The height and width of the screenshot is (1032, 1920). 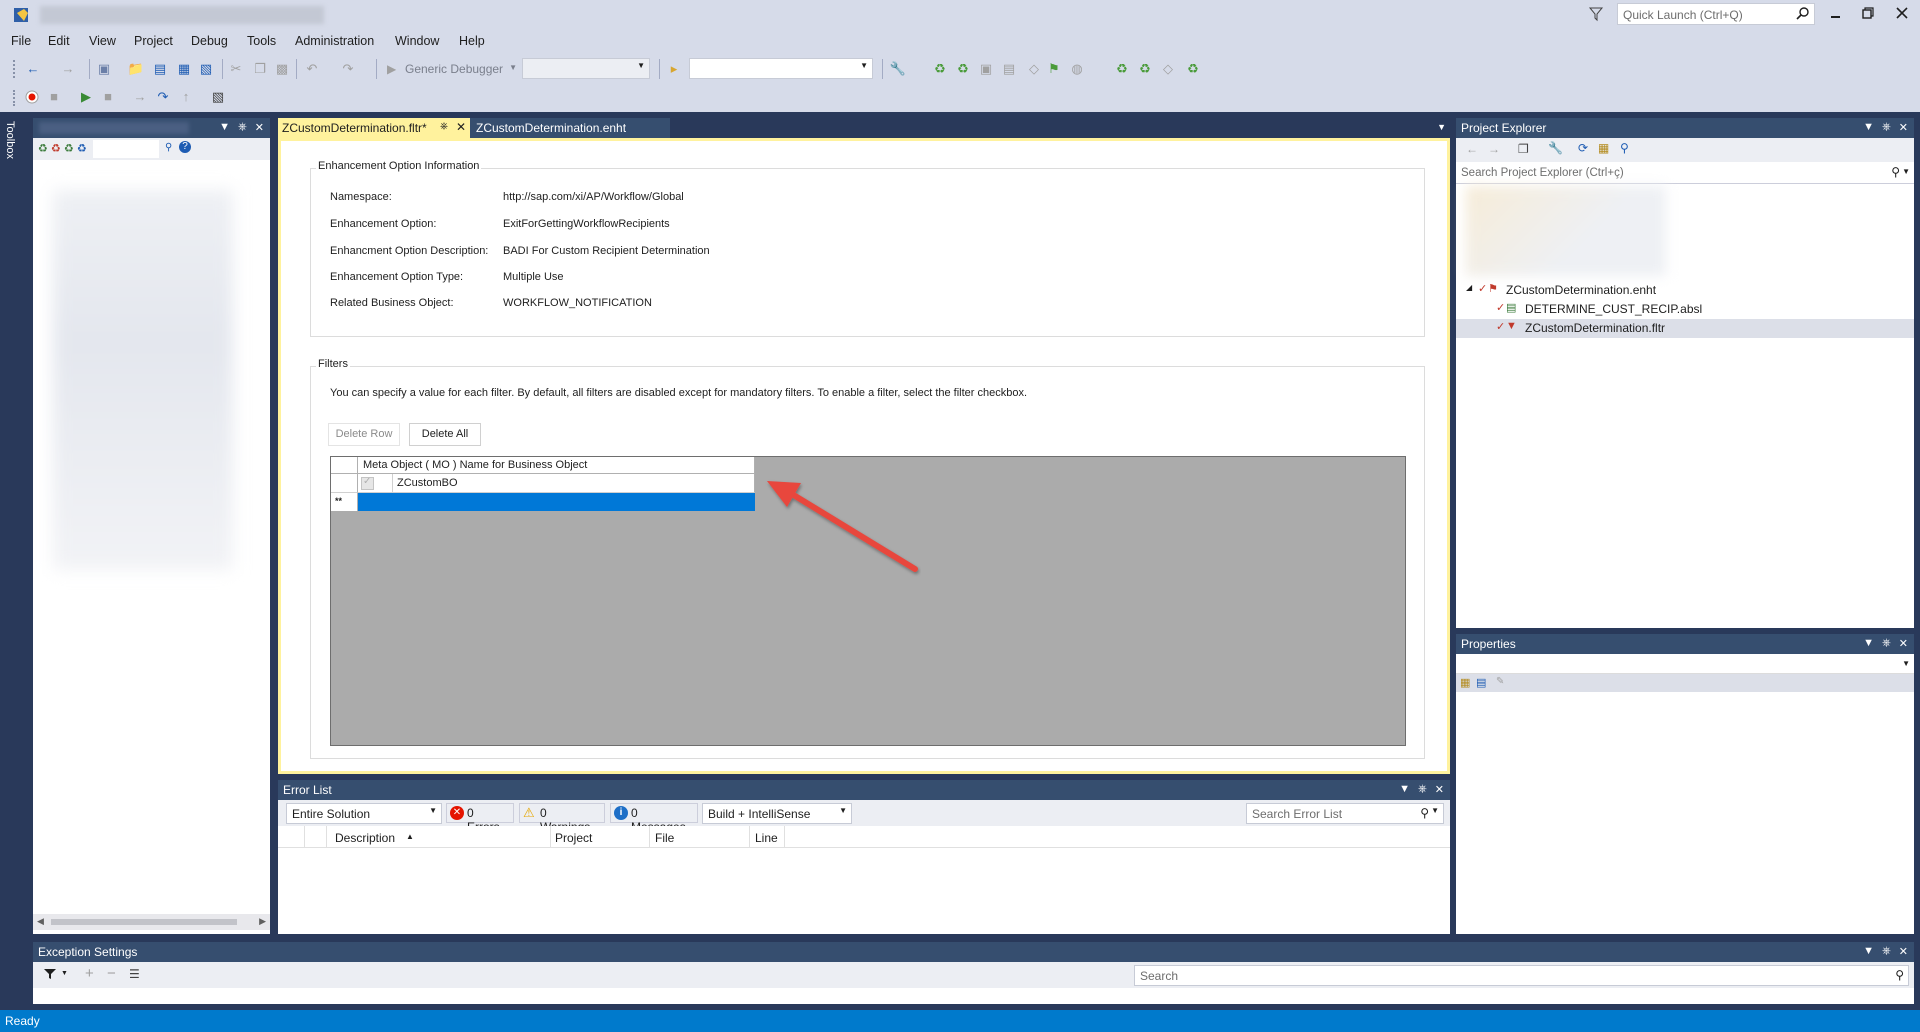 I want to click on step-out-icon: ↑, so click(x=186, y=97).